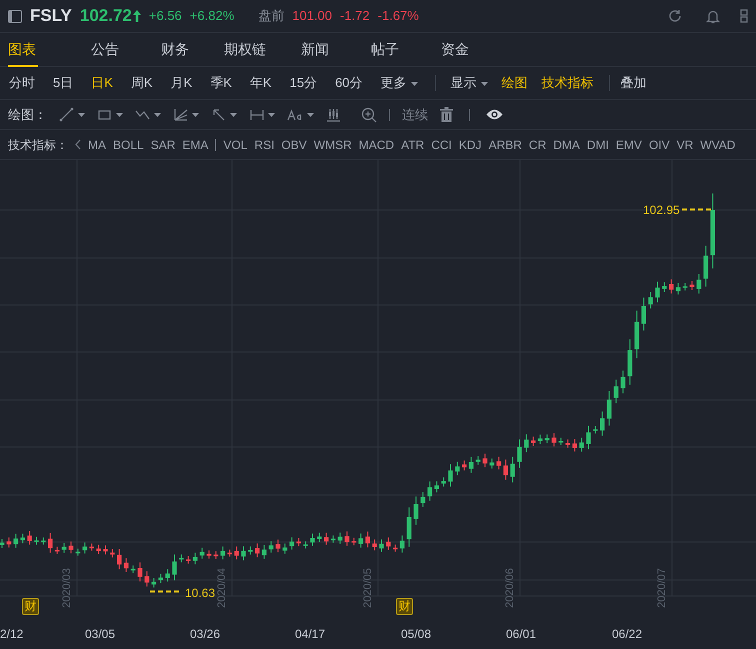 Image resolution: width=756 pixels, height=649 pixels. I want to click on arrow-tool-button, so click(224, 114).